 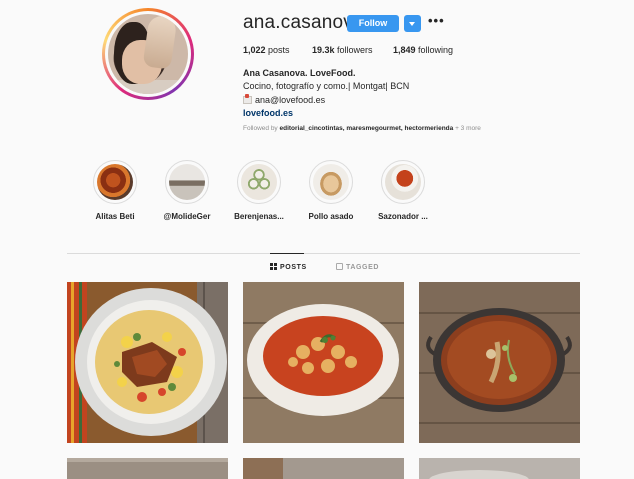 What do you see at coordinates (423, 50) in the screenshot?
I see `following-stat: 1,849 following` at bounding box center [423, 50].